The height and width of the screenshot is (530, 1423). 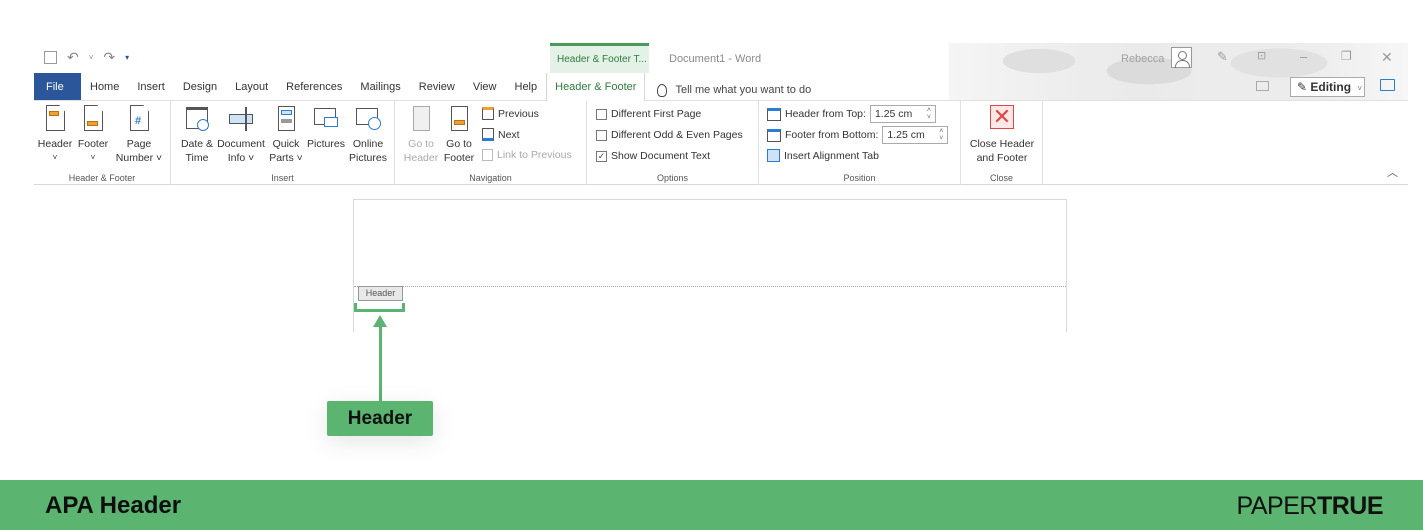 I want to click on go-to-footer-icon, so click(x=459, y=119).